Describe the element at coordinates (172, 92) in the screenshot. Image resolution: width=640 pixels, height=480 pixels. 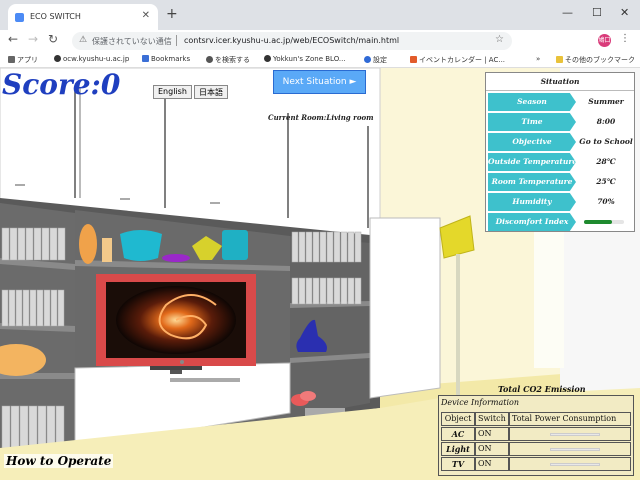
I see `english-button: English` at that location.